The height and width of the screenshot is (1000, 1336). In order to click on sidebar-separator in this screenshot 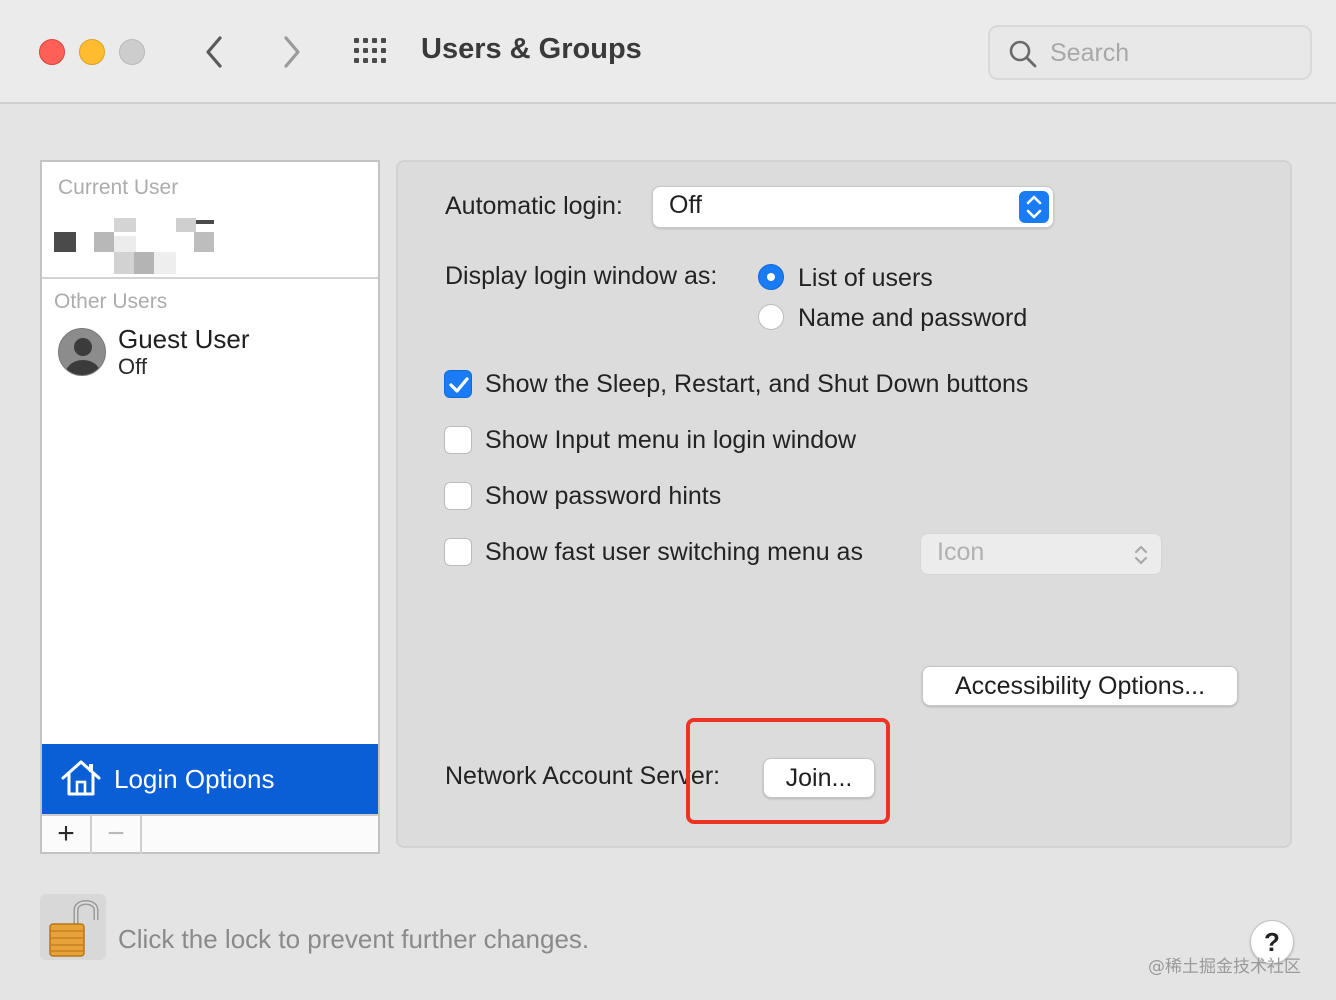, I will do `click(210, 278)`.